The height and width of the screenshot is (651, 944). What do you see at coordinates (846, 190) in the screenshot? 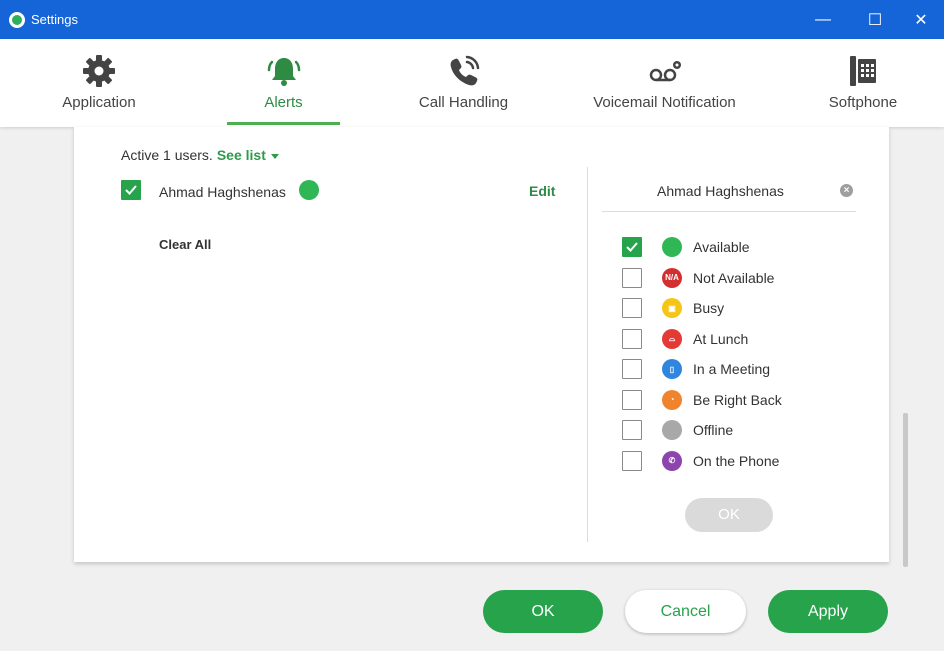
I see `close-panel-icon: ×` at bounding box center [846, 190].